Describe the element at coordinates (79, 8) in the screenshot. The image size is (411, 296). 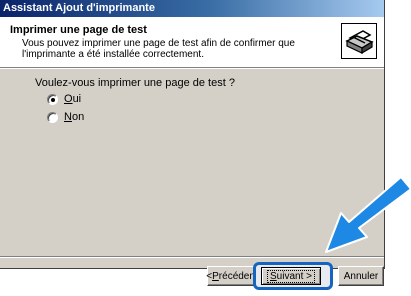
I see `window-title: Assistant Ajout d'imprimante` at that location.